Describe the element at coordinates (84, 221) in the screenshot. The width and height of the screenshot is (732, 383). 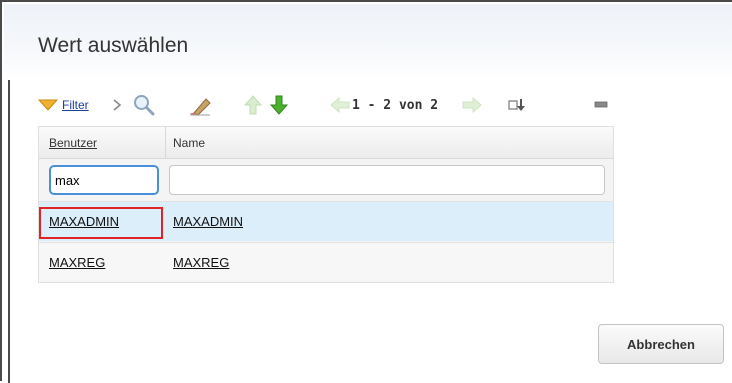
I see `benutzer-cell: MAXADMIN` at that location.